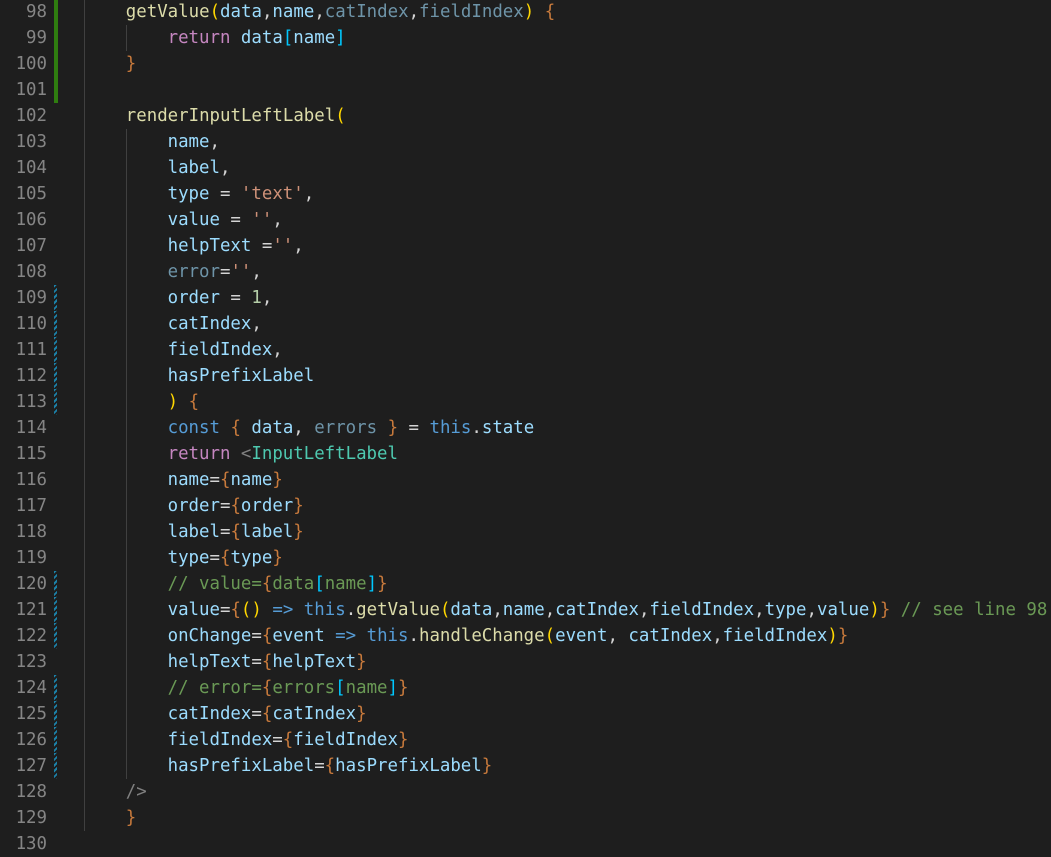 This screenshot has width=1051, height=857. What do you see at coordinates (525, 38) in the screenshot?
I see `code-line: 99 return data[name]` at bounding box center [525, 38].